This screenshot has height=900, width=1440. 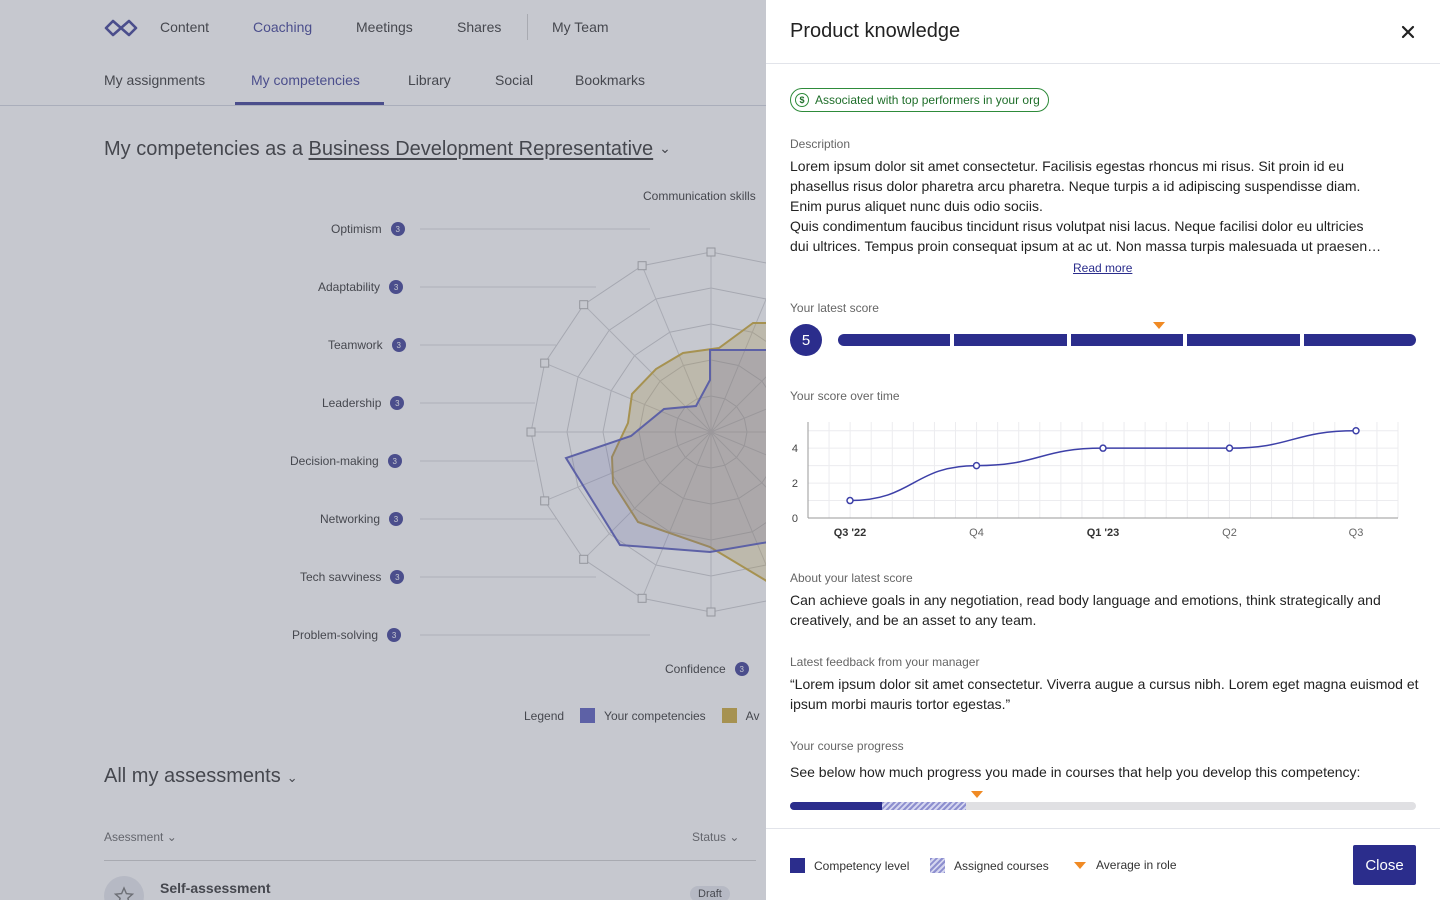 What do you see at coordinates (834, 308) in the screenshot?
I see `latest-score-label: Your latest score` at bounding box center [834, 308].